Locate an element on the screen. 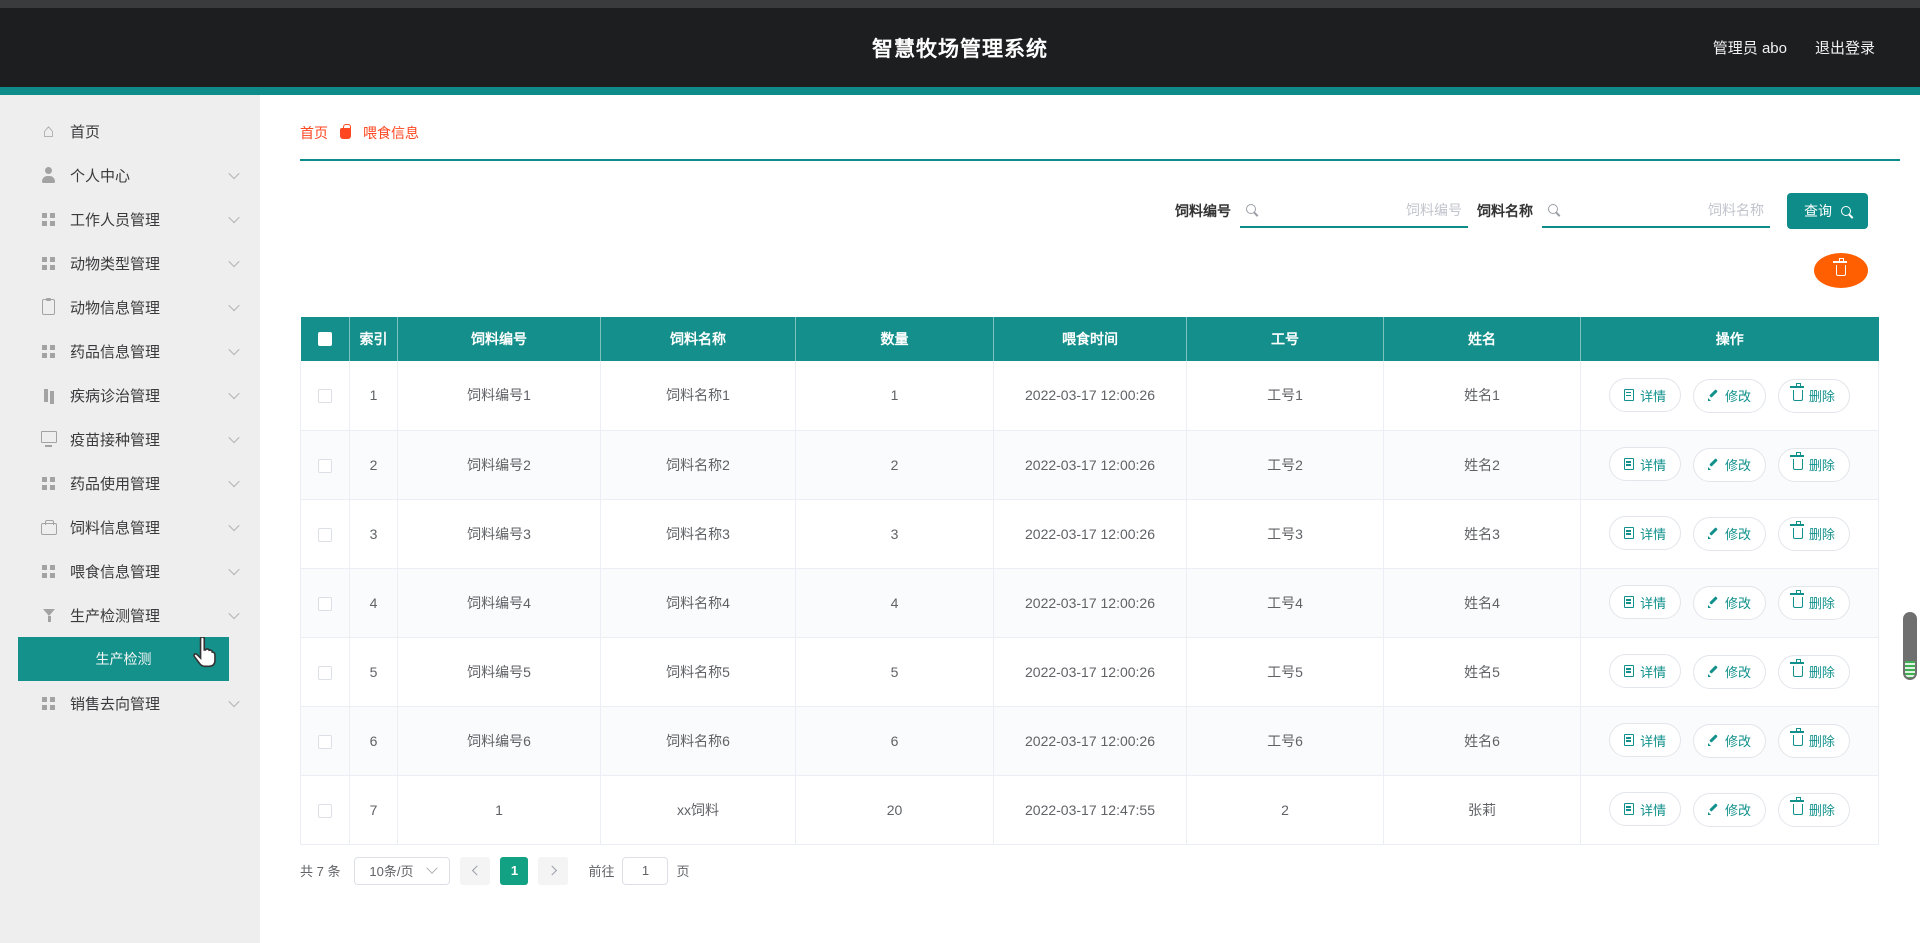 This screenshot has height=943, width=1920. cell-quantity: 3 is located at coordinates (894, 534).